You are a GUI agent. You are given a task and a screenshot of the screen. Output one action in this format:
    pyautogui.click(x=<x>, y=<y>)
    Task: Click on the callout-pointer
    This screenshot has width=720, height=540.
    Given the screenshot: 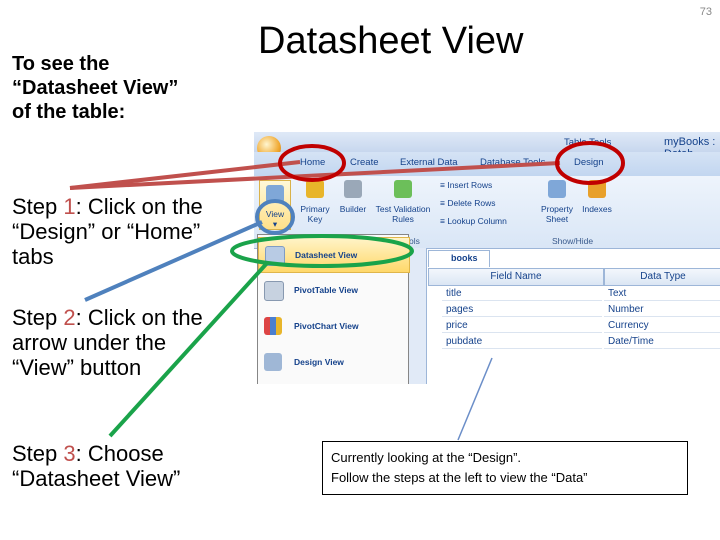 What is the action you would take?
    pyautogui.click(x=475, y=399)
    